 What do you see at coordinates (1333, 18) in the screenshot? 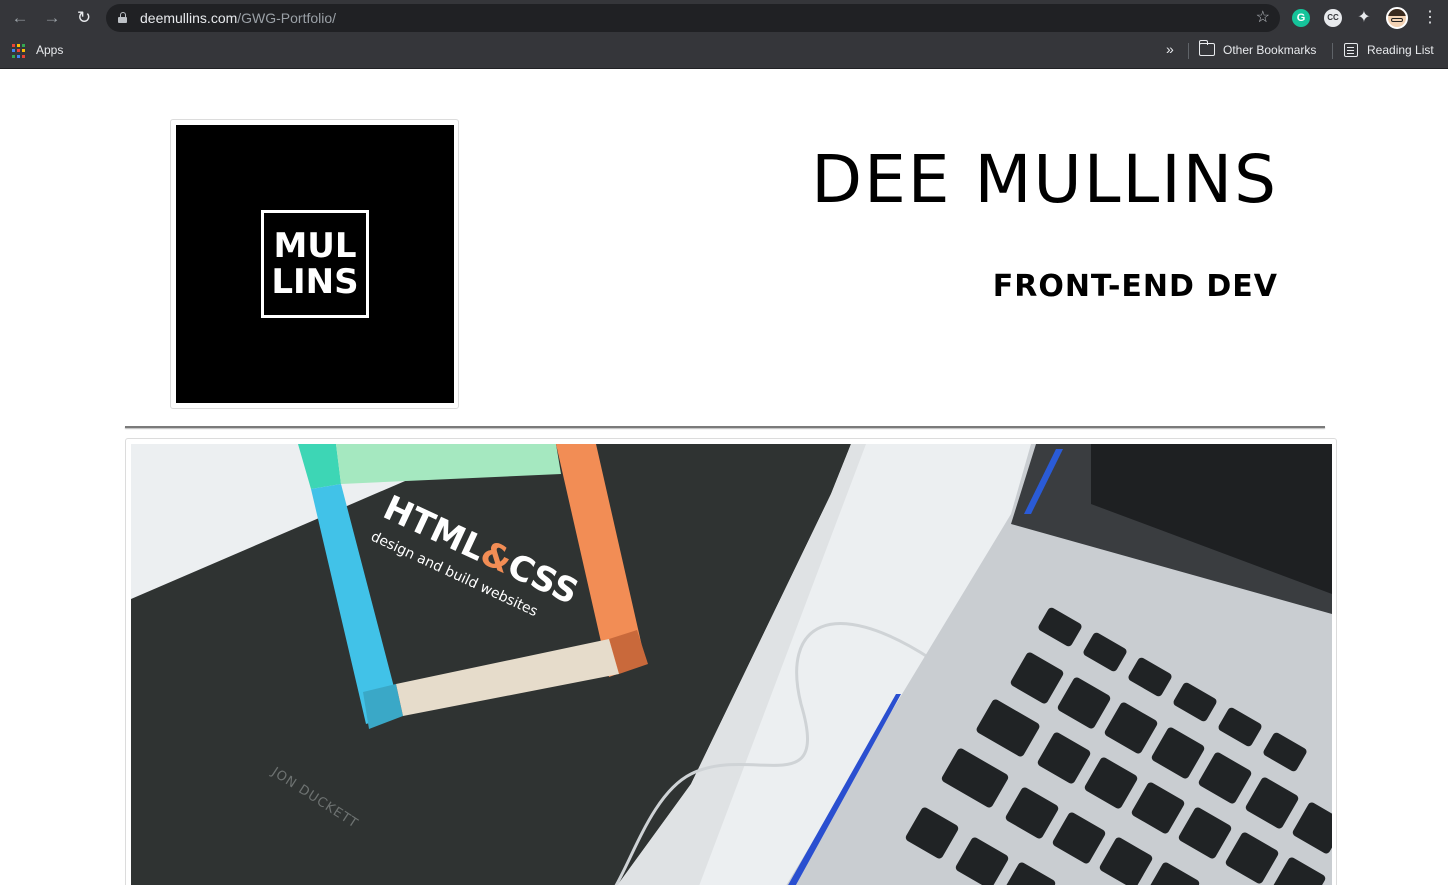
I see `cc-icon: CC` at bounding box center [1333, 18].